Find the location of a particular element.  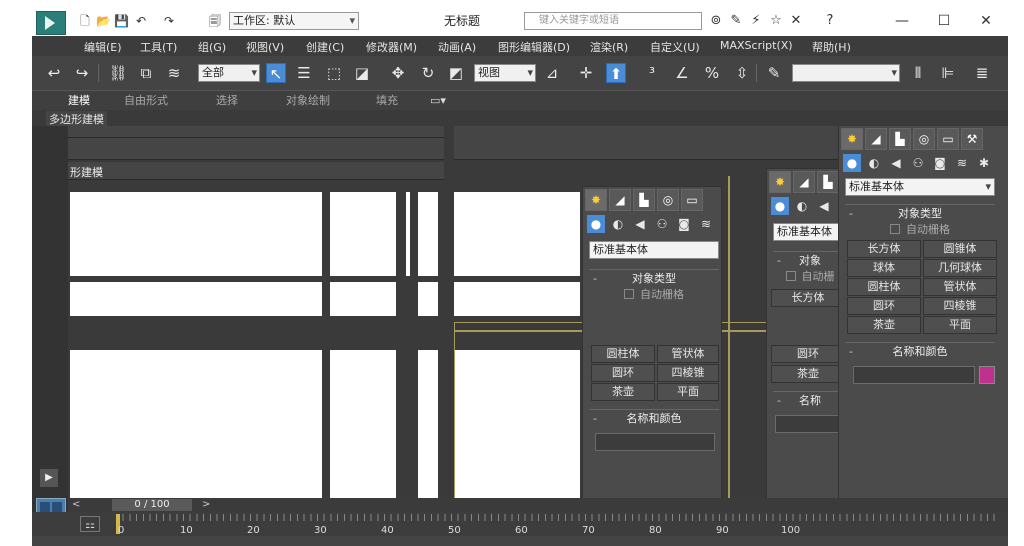

select-link-icon: ⛓ is located at coordinates (118, 73).